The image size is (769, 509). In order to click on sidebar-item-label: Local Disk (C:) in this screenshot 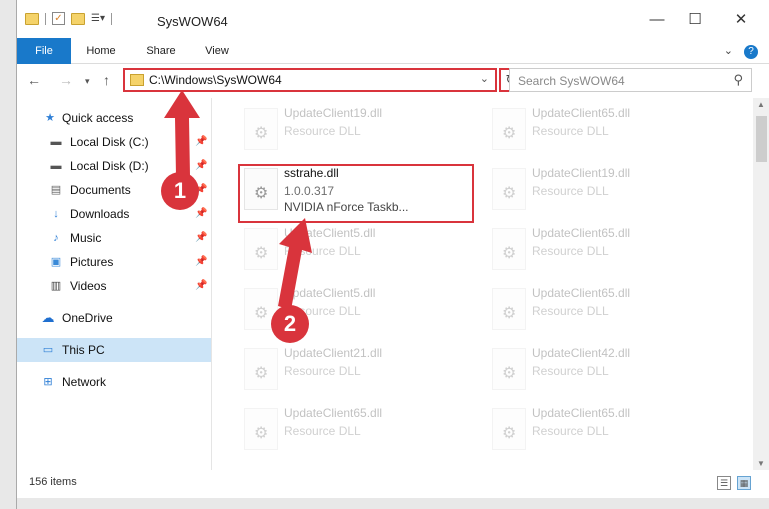, I will do `click(109, 142)`.